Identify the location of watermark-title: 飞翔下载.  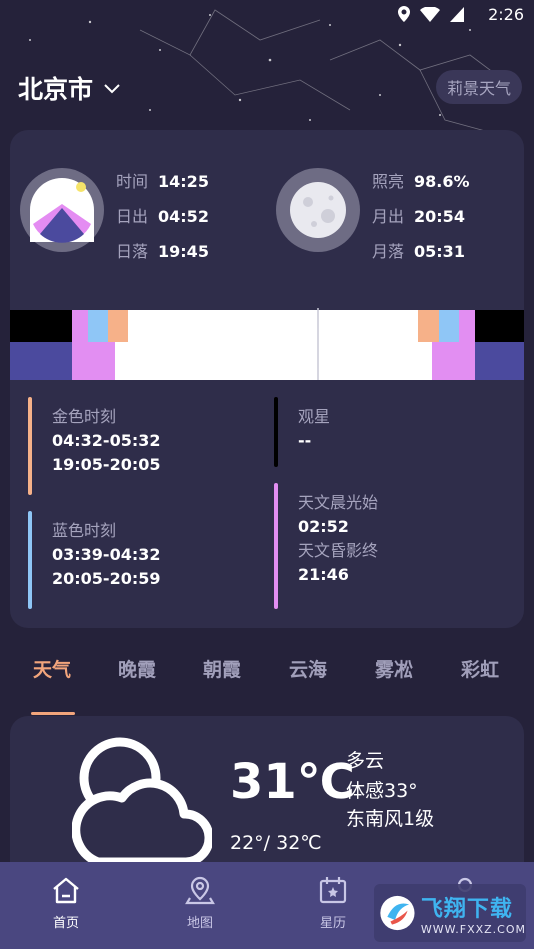
(466, 909).